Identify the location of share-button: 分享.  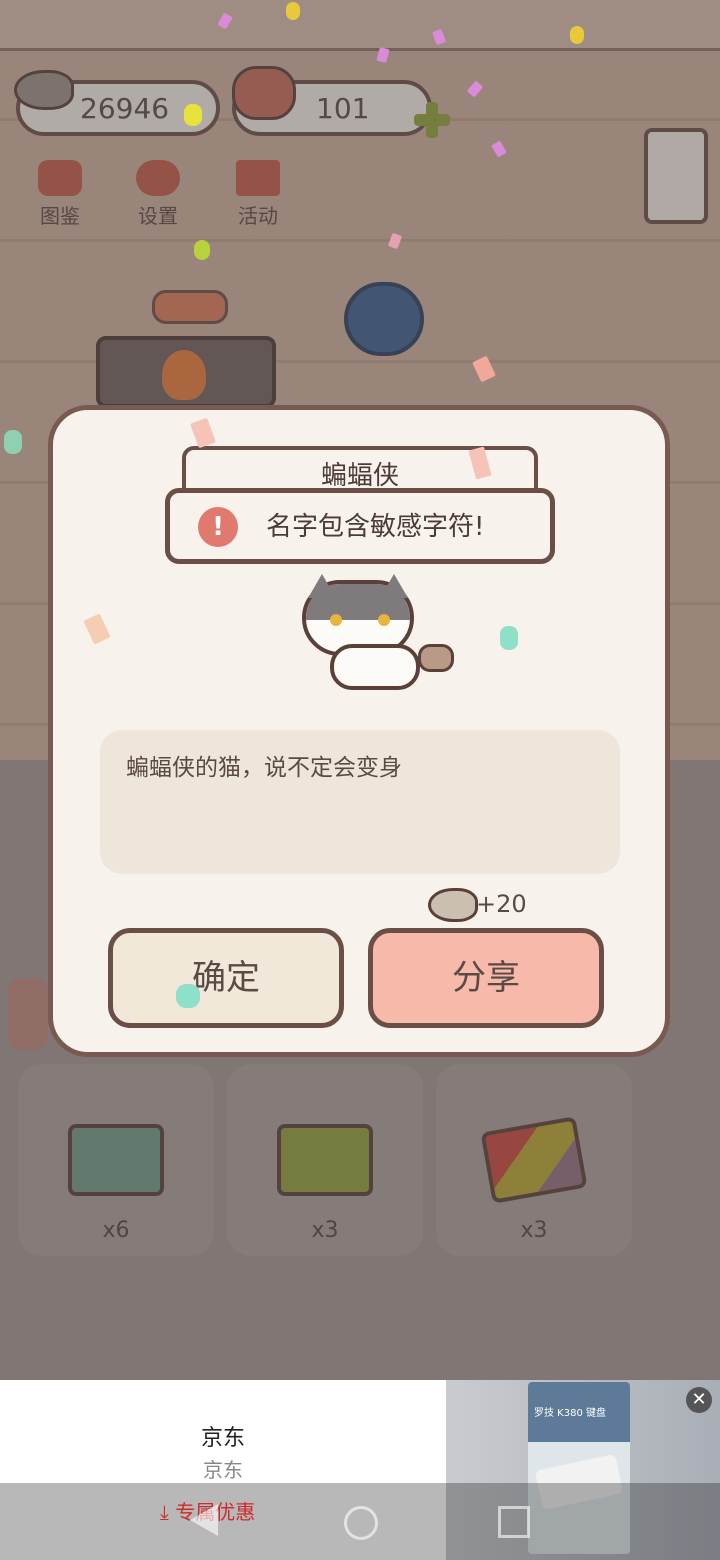
(486, 978).